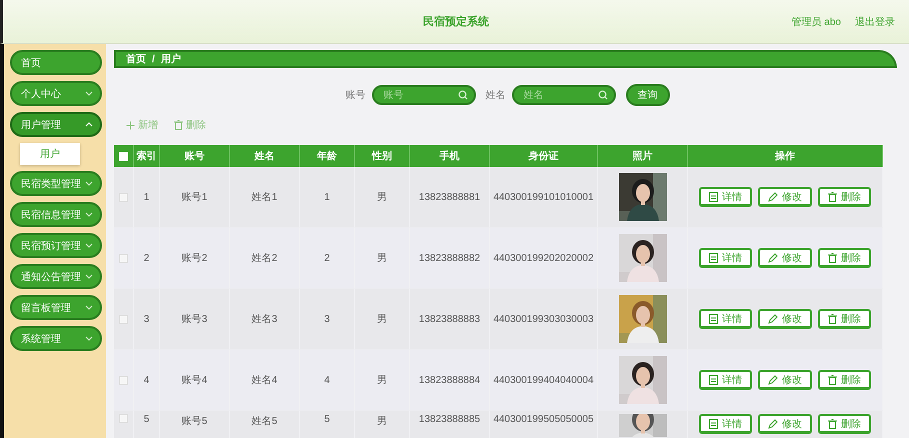 This screenshot has width=909, height=438. Describe the element at coordinates (265, 319) in the screenshot. I see `table-cell: 姓名3` at that location.